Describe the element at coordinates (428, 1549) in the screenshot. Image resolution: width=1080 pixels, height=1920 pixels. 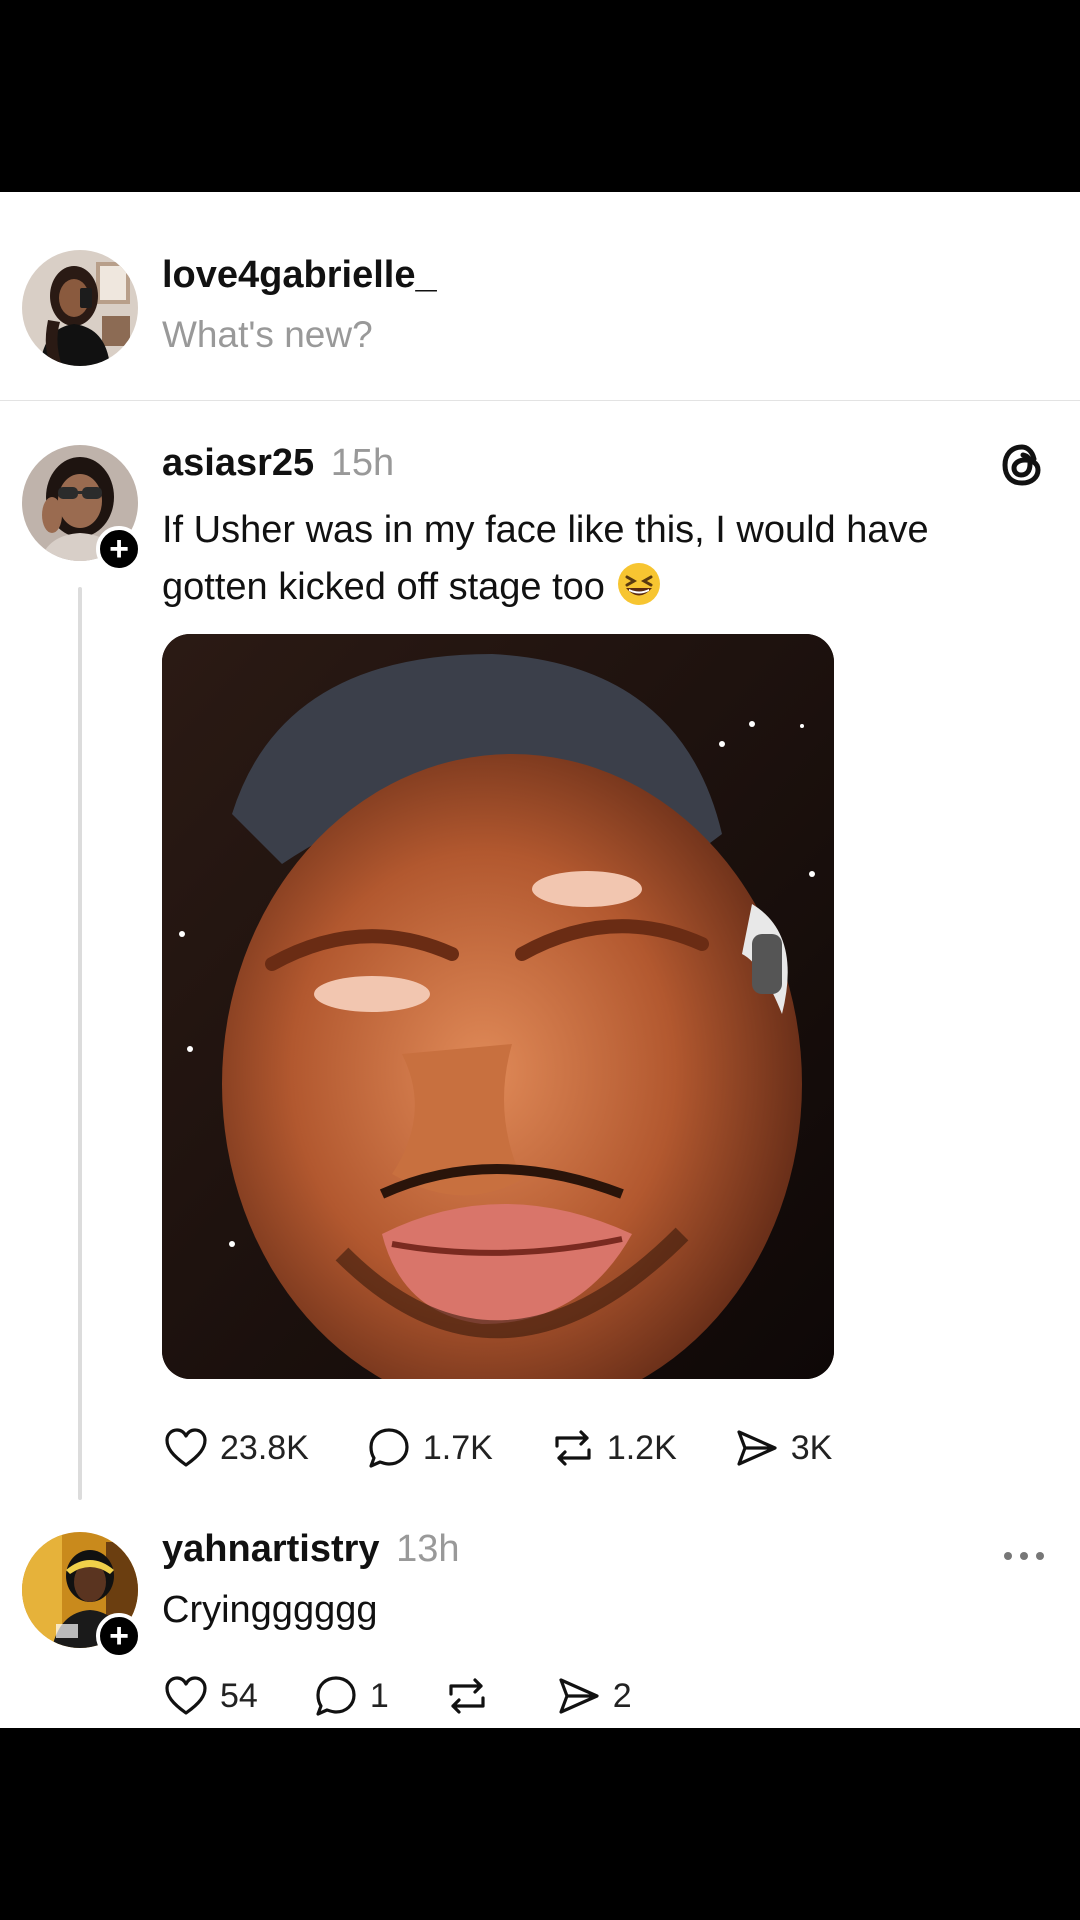
I see `reply-timestamp: 13h` at that location.